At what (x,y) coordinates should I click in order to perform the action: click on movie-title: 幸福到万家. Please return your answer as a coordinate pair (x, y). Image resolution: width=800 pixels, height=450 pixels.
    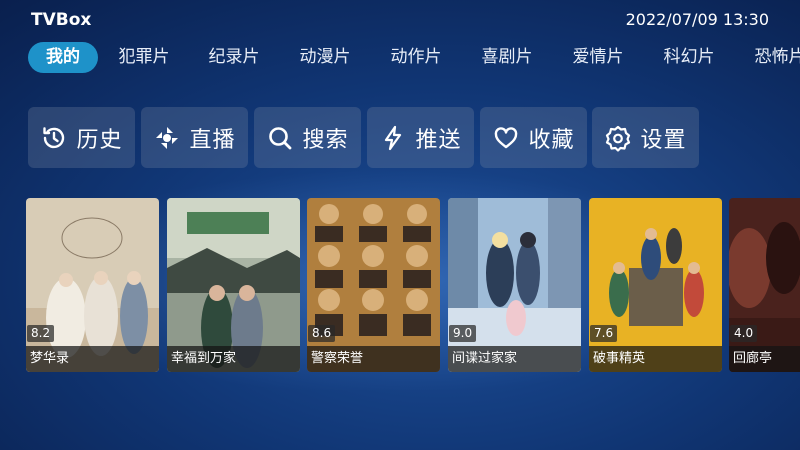
    Looking at the image, I should click on (233, 359).